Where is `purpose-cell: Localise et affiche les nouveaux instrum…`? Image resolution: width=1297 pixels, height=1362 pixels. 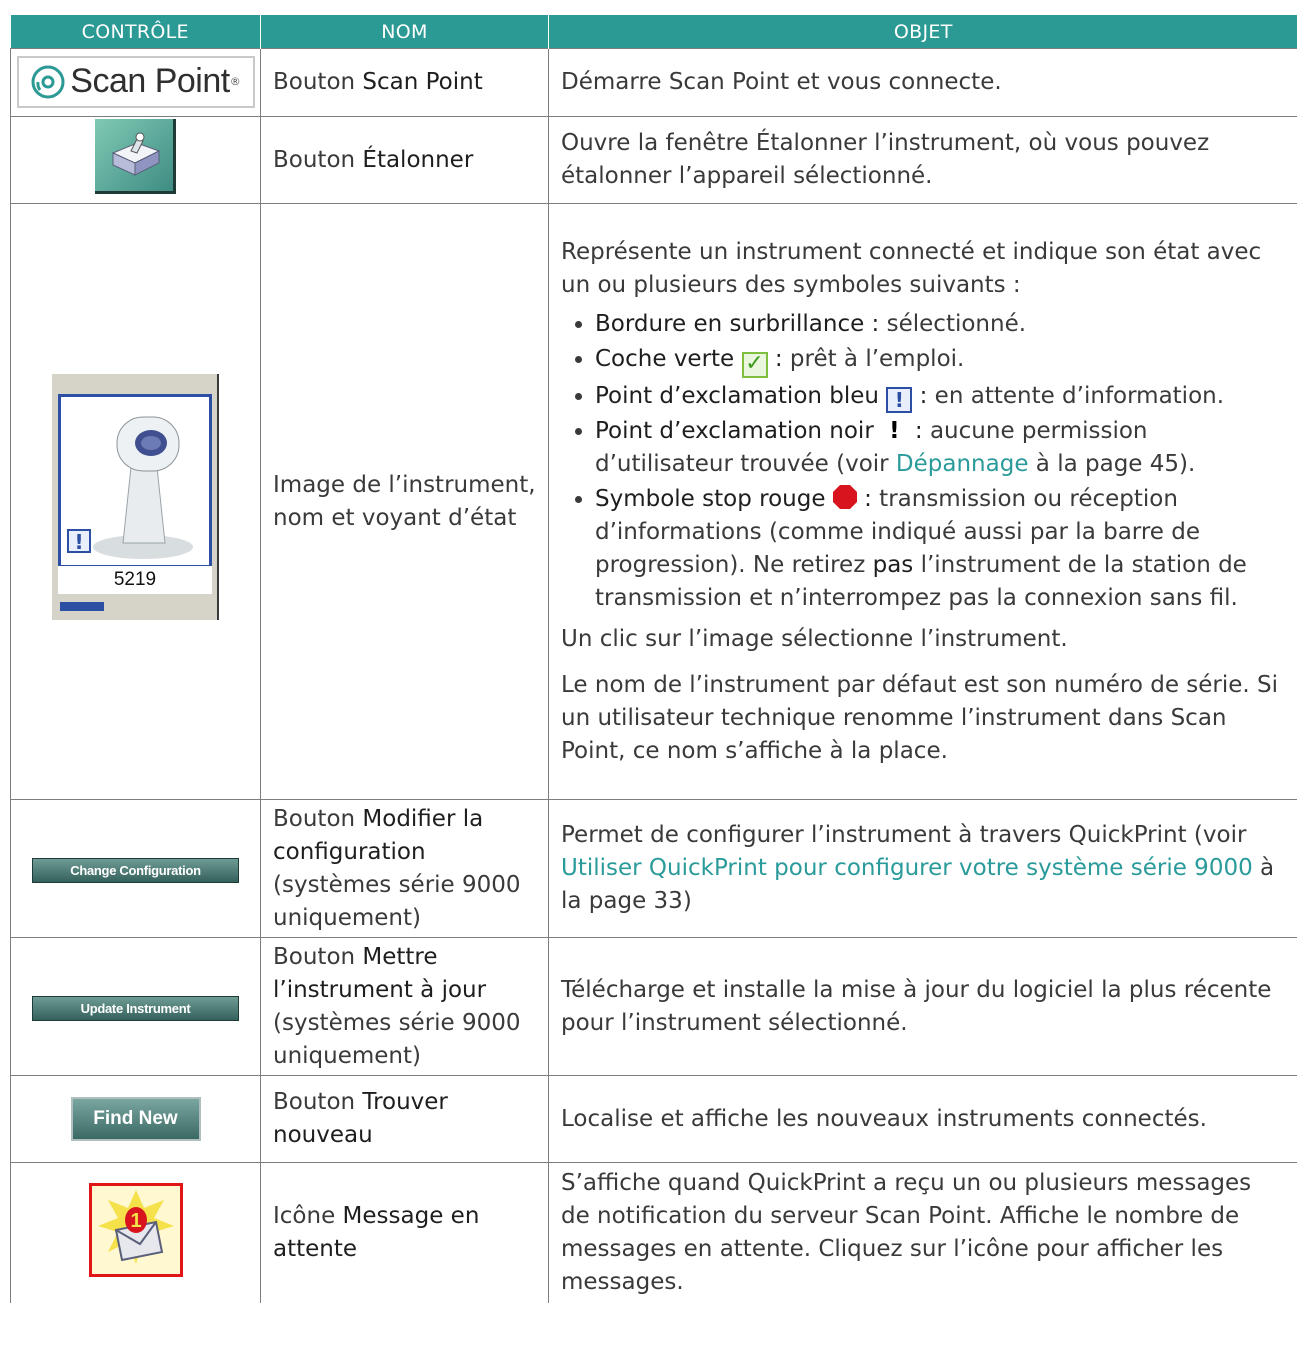 purpose-cell: Localise et affiche les nouveaux instrum… is located at coordinates (922, 1119).